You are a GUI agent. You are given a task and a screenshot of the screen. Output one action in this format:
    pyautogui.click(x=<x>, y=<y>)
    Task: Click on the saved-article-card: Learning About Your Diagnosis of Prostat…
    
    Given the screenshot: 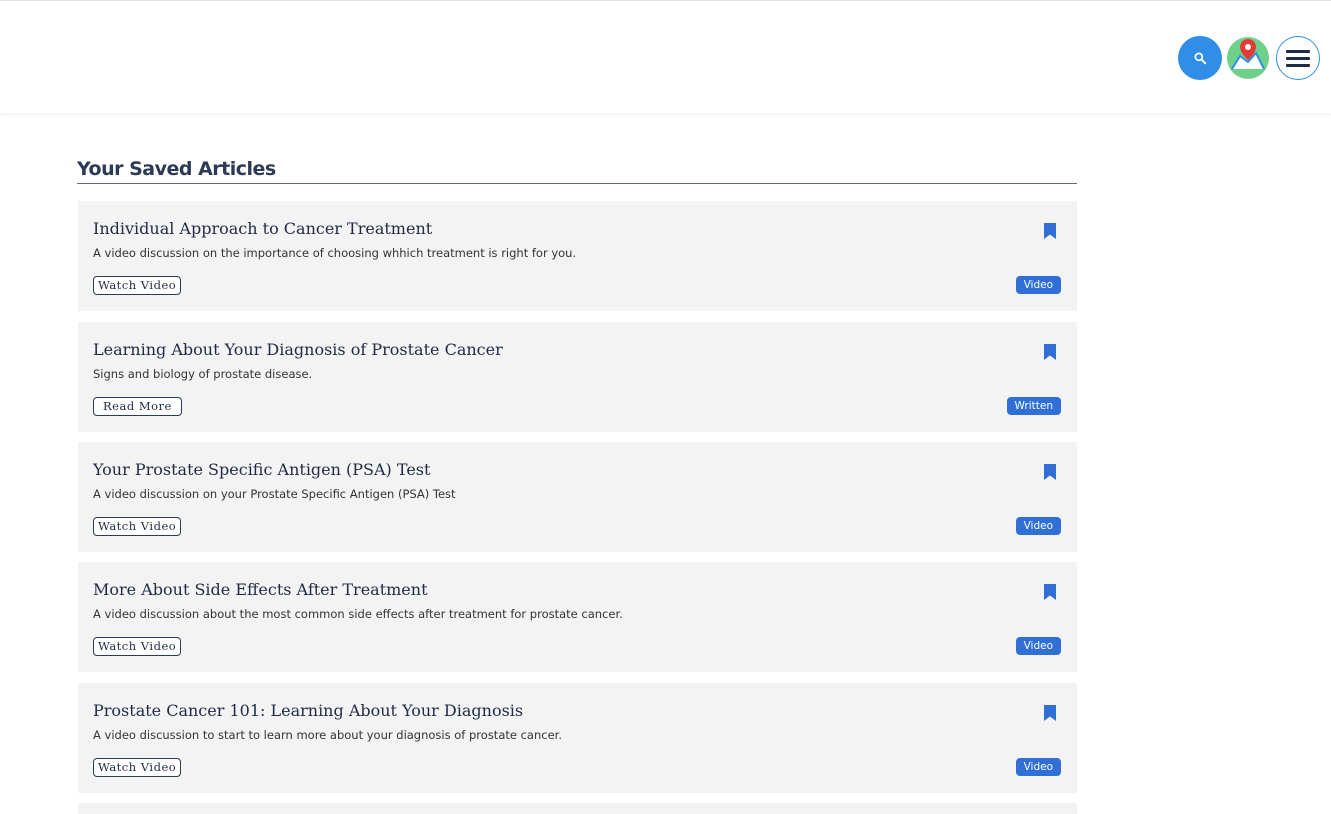 What is the action you would take?
    pyautogui.click(x=577, y=377)
    